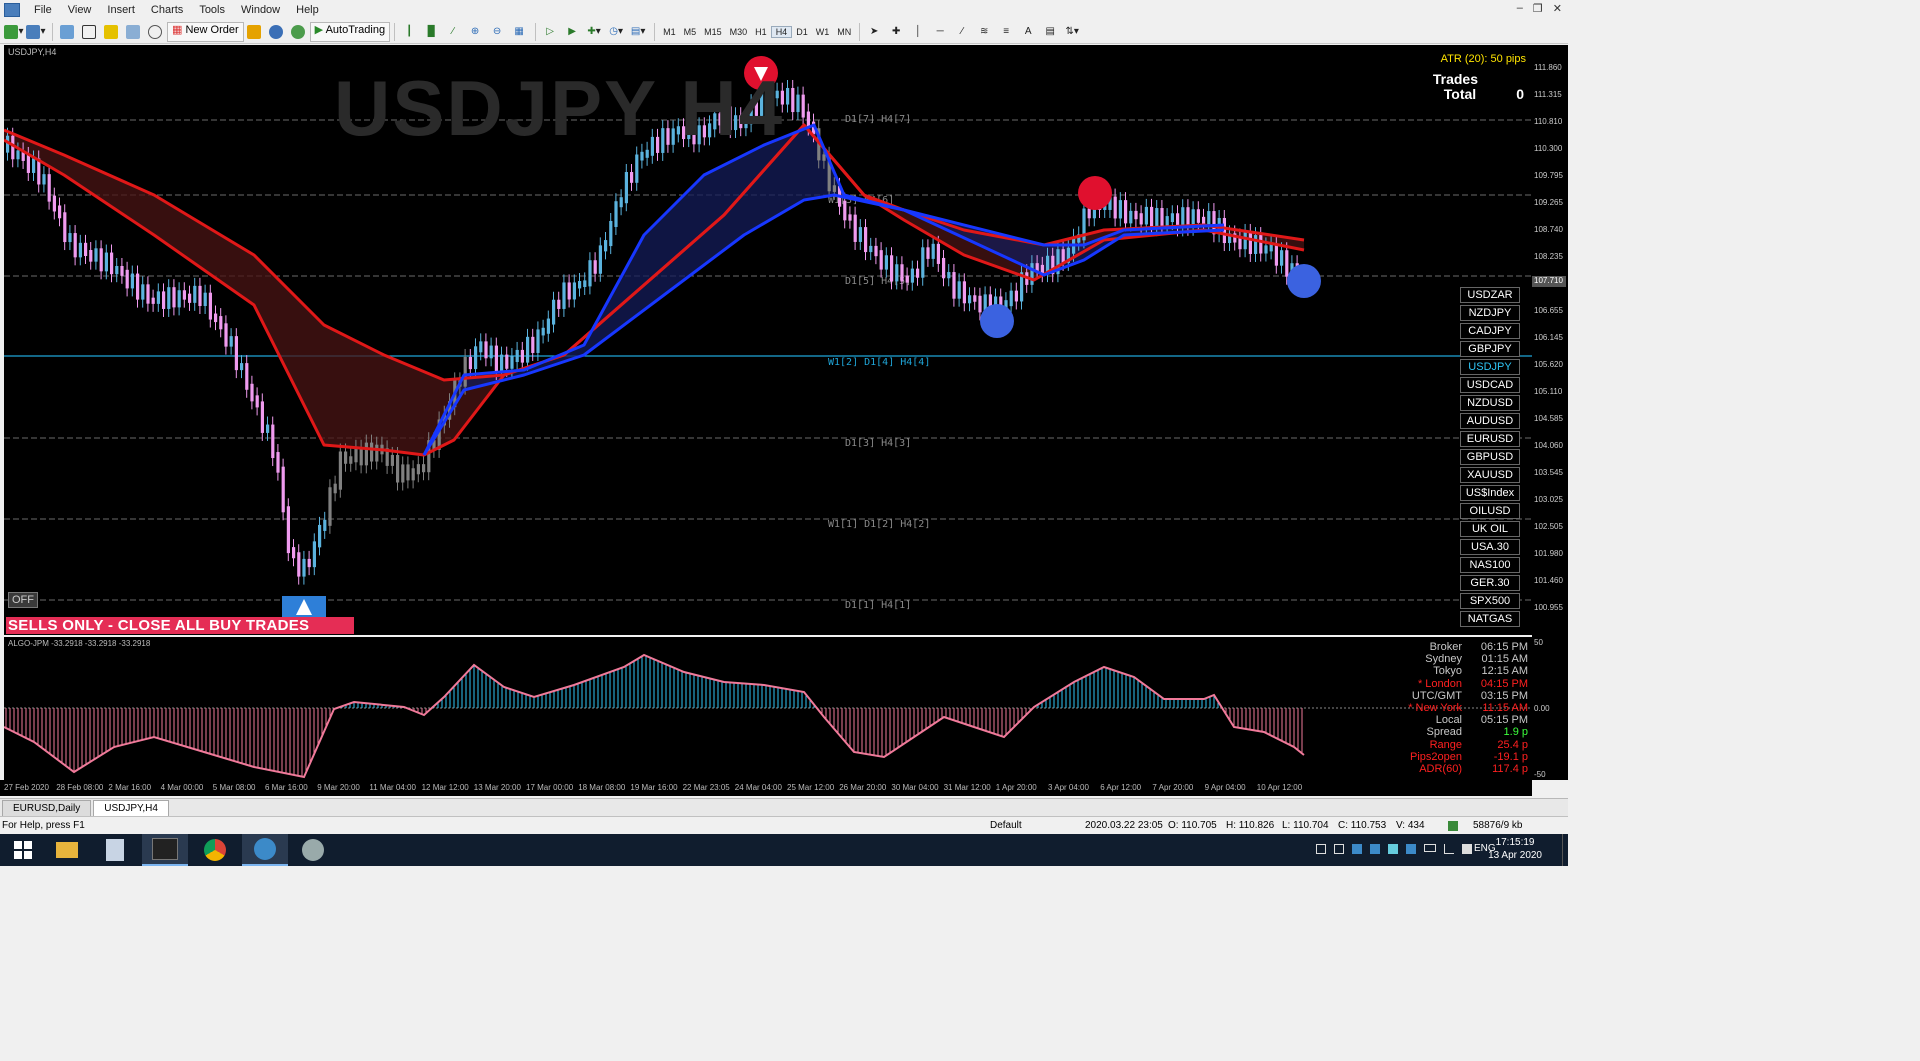 The image size is (1920, 1061). I want to click on menu-charts: Charts, so click(167, 10).